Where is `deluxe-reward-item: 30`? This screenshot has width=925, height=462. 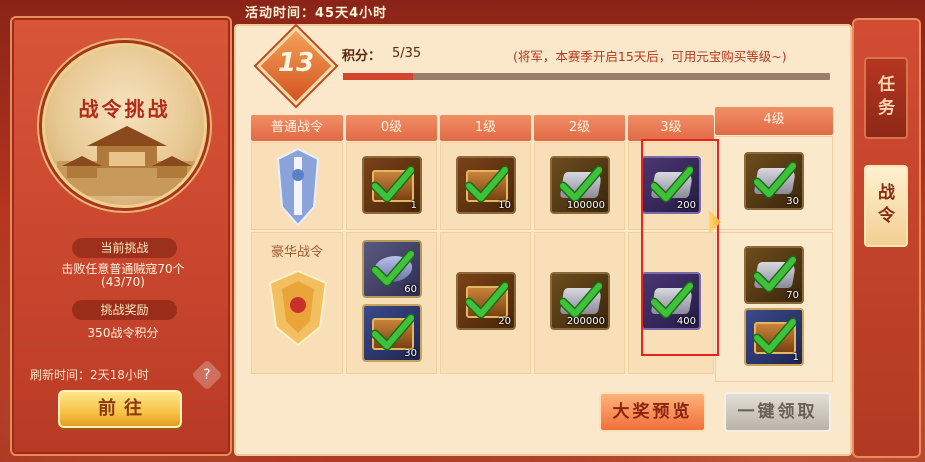
deluxe-reward-item: 30 is located at coordinates (392, 333).